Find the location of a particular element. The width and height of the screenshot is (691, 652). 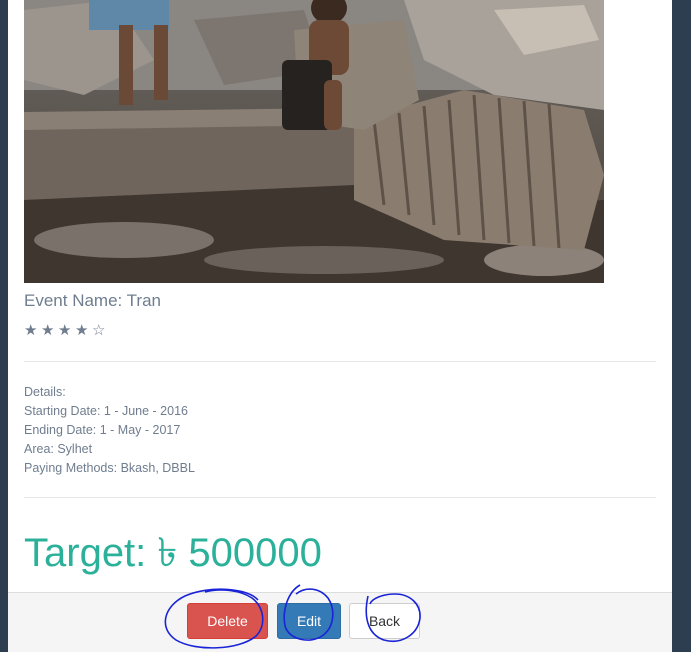

back-button: Back is located at coordinates (384, 621).